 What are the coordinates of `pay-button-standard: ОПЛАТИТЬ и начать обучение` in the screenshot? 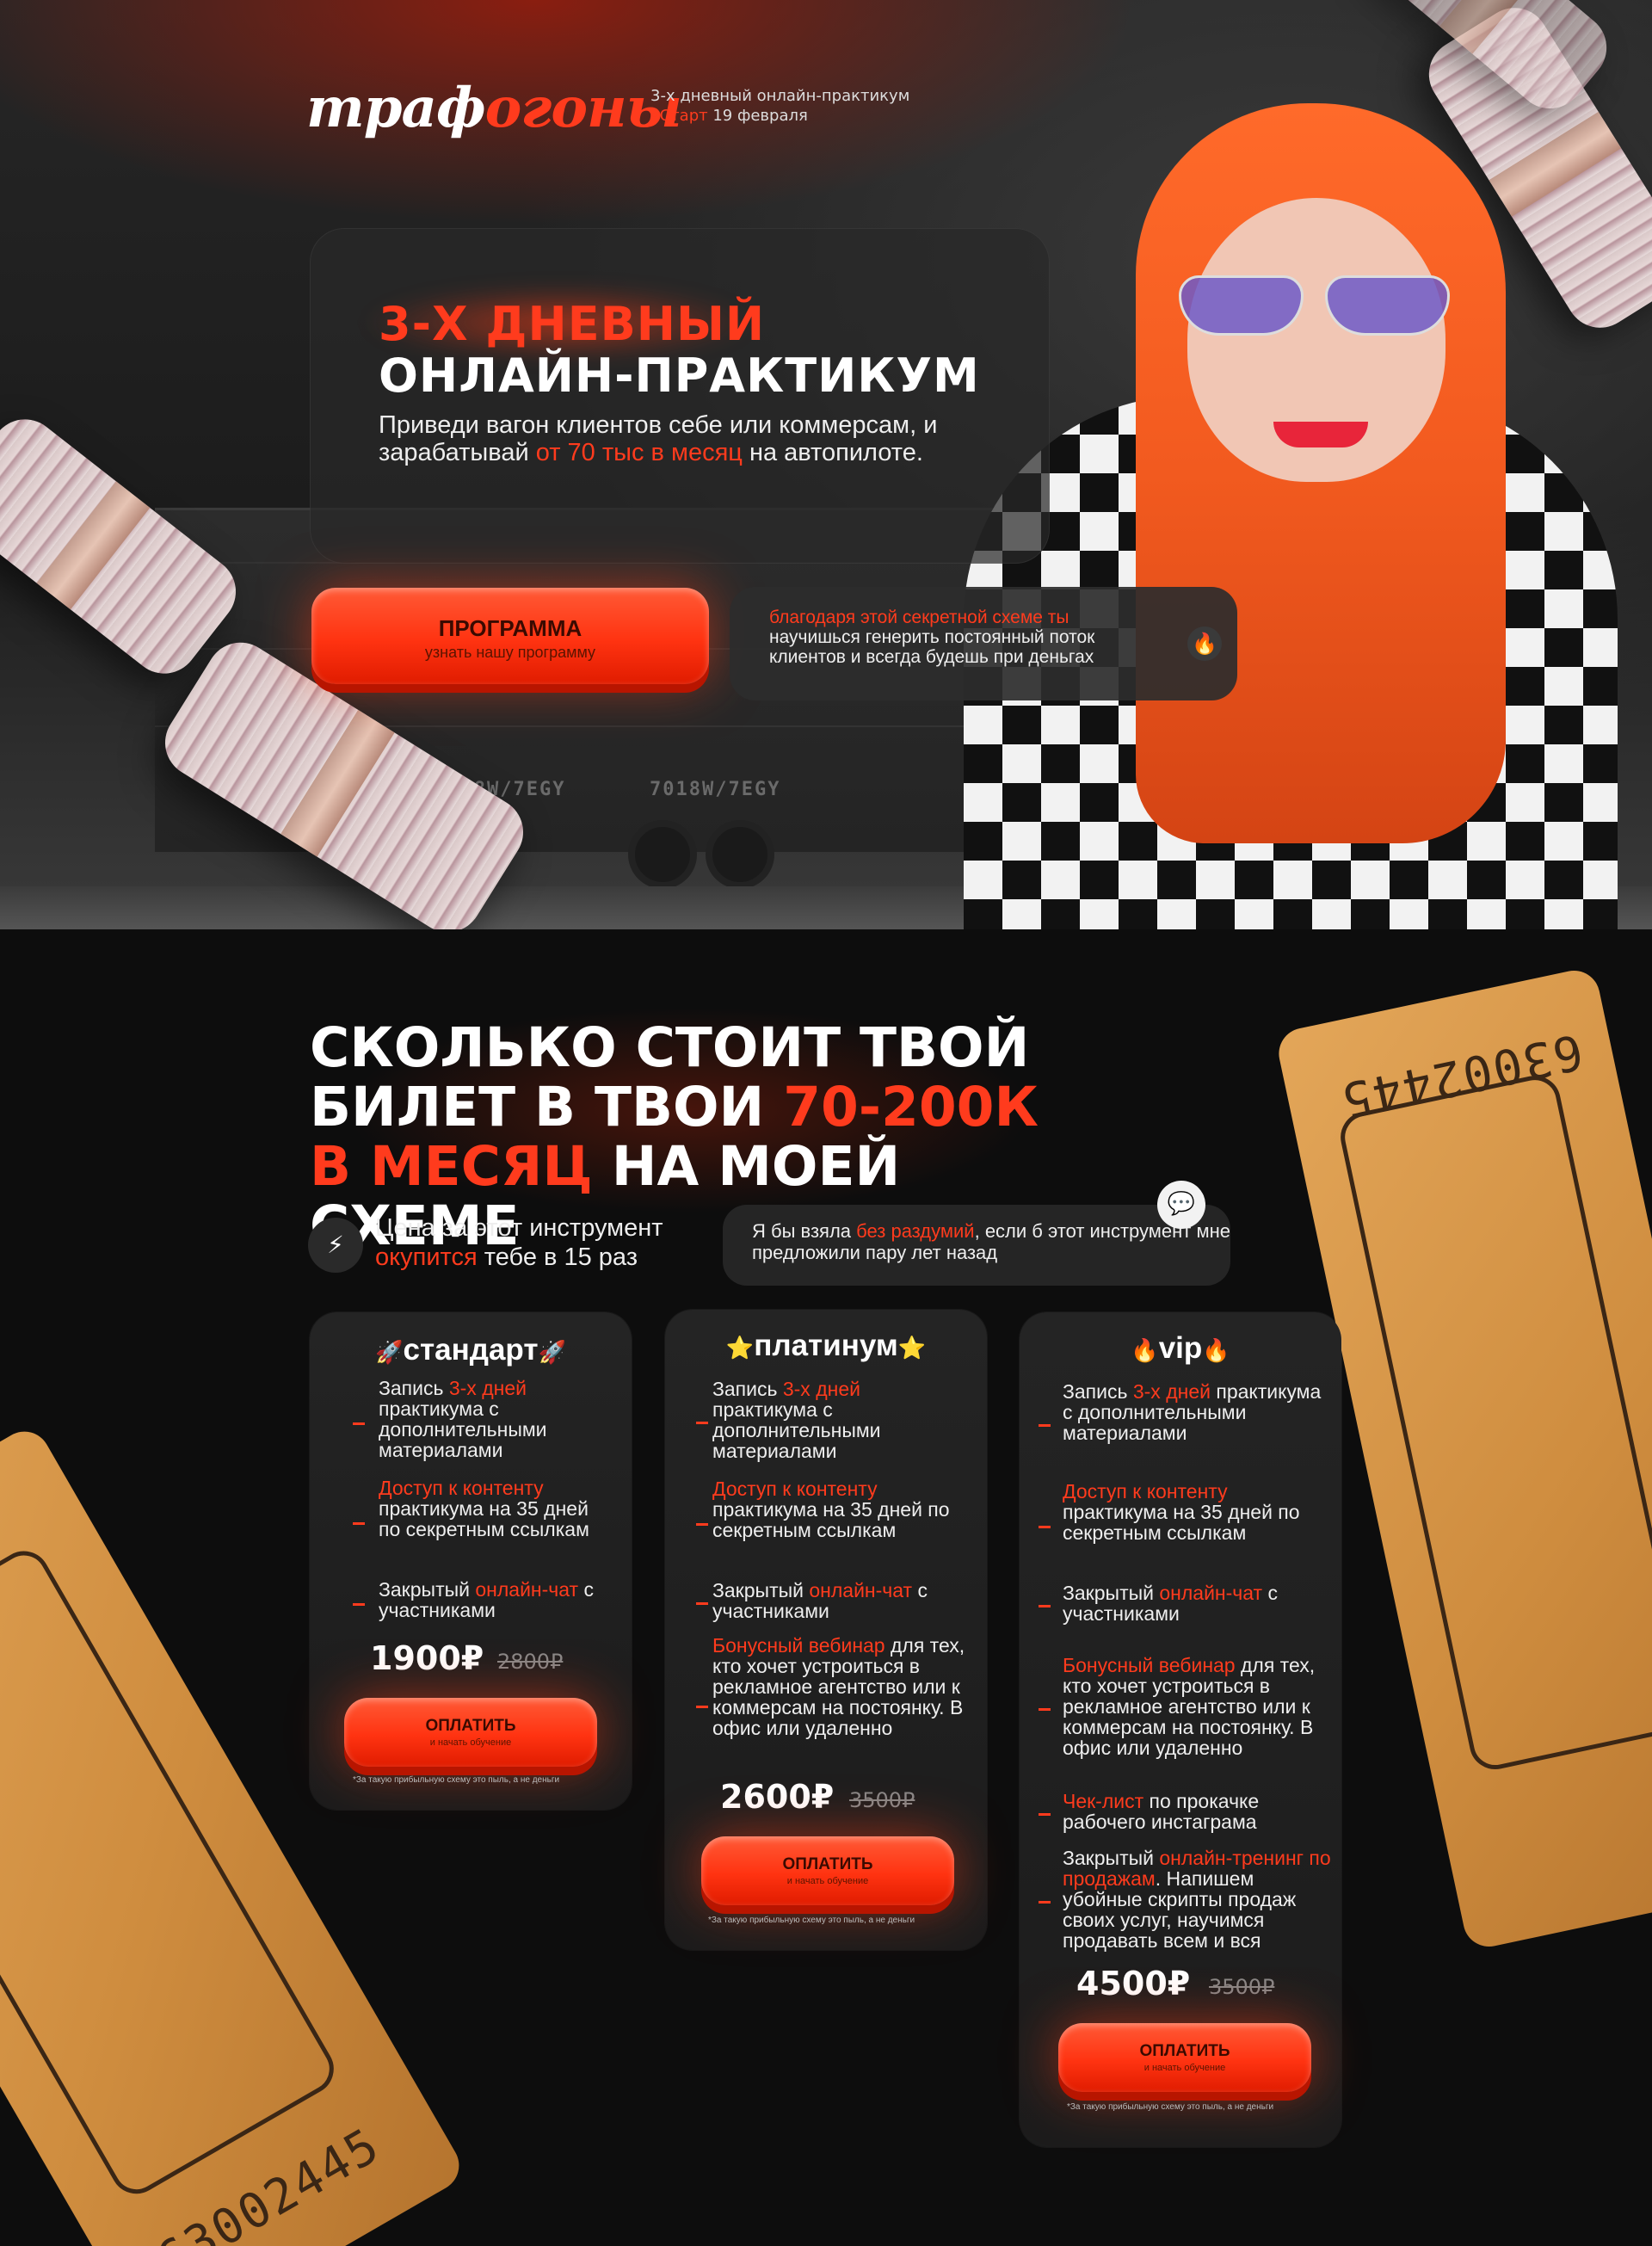 It's located at (470, 1732).